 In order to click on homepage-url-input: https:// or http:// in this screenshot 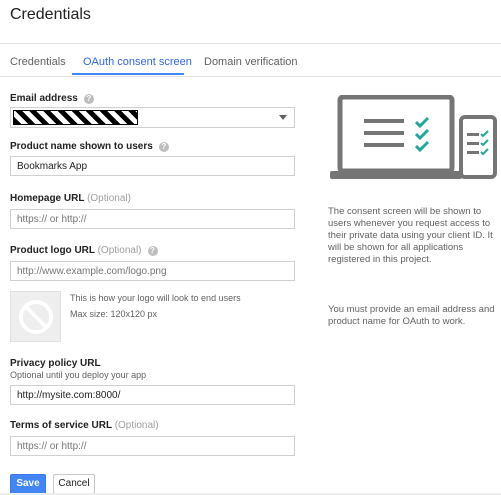, I will do `click(152, 219)`.